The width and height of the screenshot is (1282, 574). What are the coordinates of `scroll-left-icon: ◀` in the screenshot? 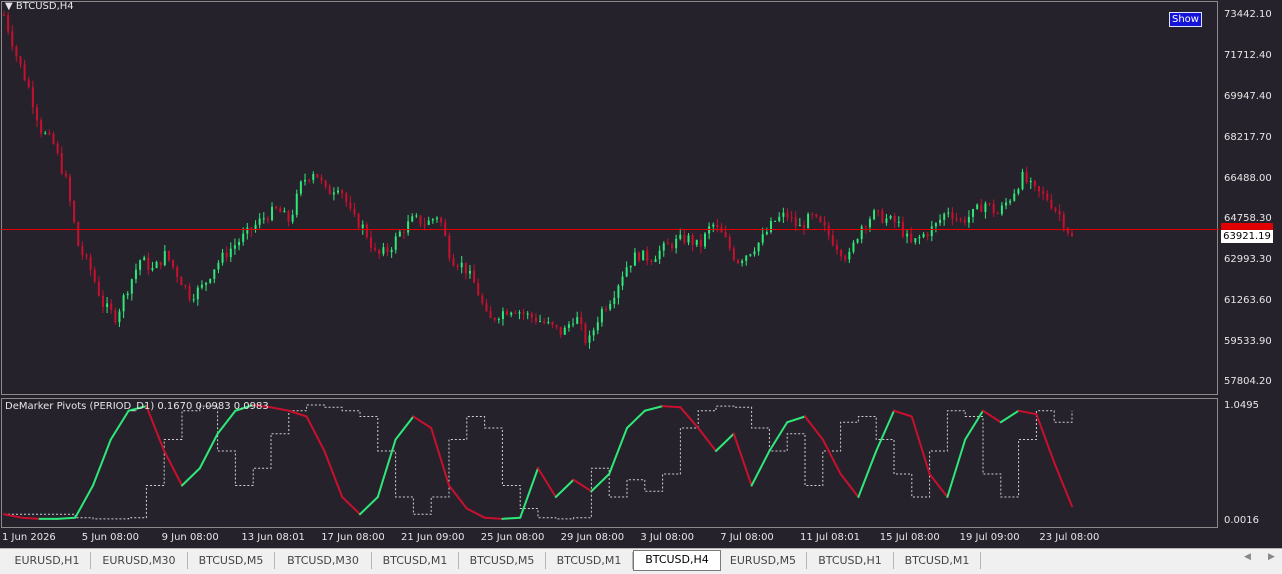 It's located at (1247, 557).